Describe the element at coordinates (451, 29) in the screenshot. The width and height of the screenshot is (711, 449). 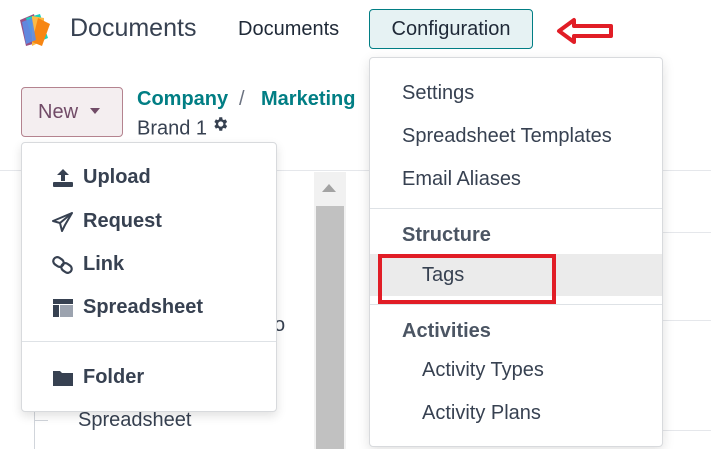
I see `nav-configuration: Configuration` at that location.